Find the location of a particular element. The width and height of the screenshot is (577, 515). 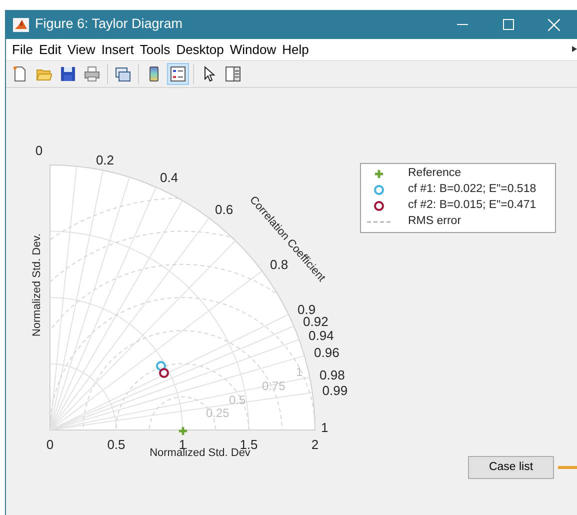

toolbar-button is located at coordinates (178, 74).